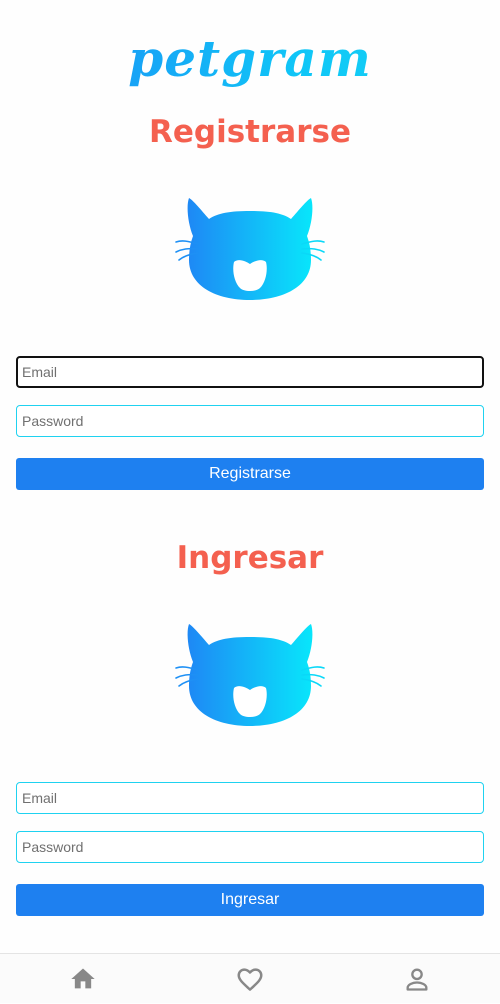 This screenshot has height=1004, width=500. What do you see at coordinates (250, 798) in the screenshot?
I see `login-email-input` at bounding box center [250, 798].